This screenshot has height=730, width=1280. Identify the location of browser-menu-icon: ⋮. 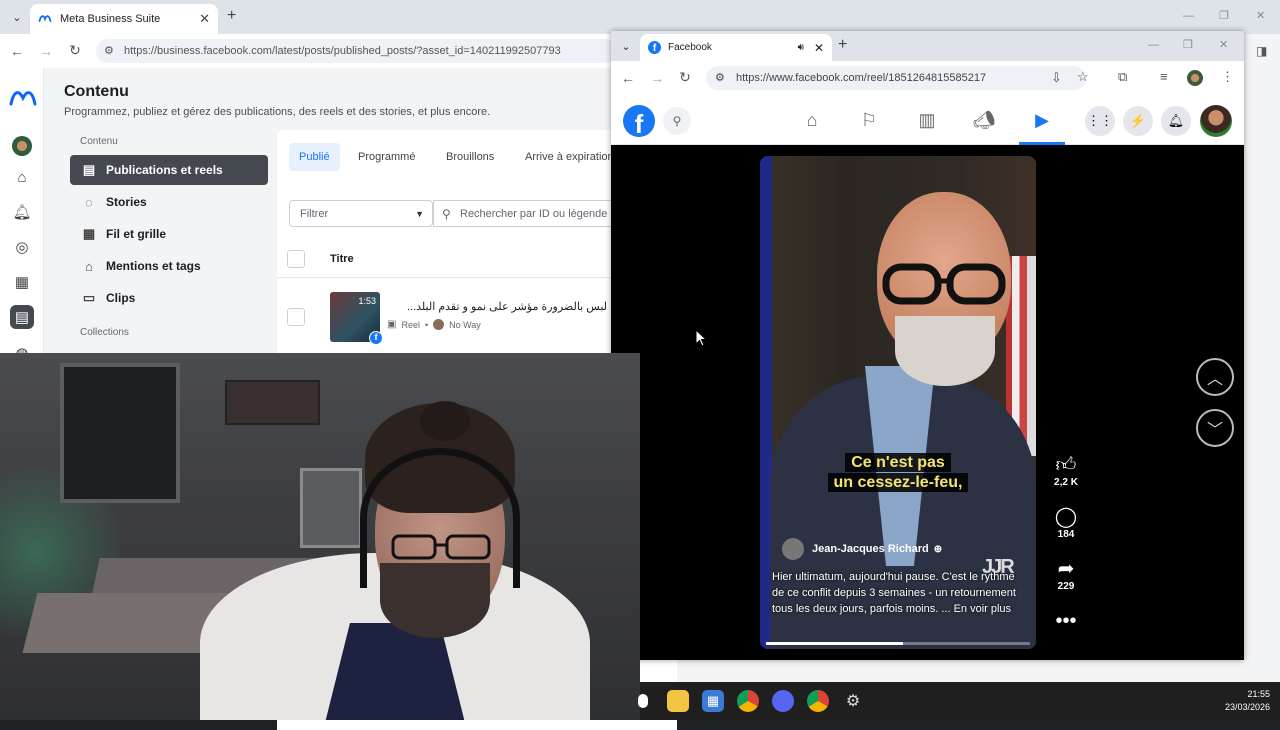
(1227, 77).